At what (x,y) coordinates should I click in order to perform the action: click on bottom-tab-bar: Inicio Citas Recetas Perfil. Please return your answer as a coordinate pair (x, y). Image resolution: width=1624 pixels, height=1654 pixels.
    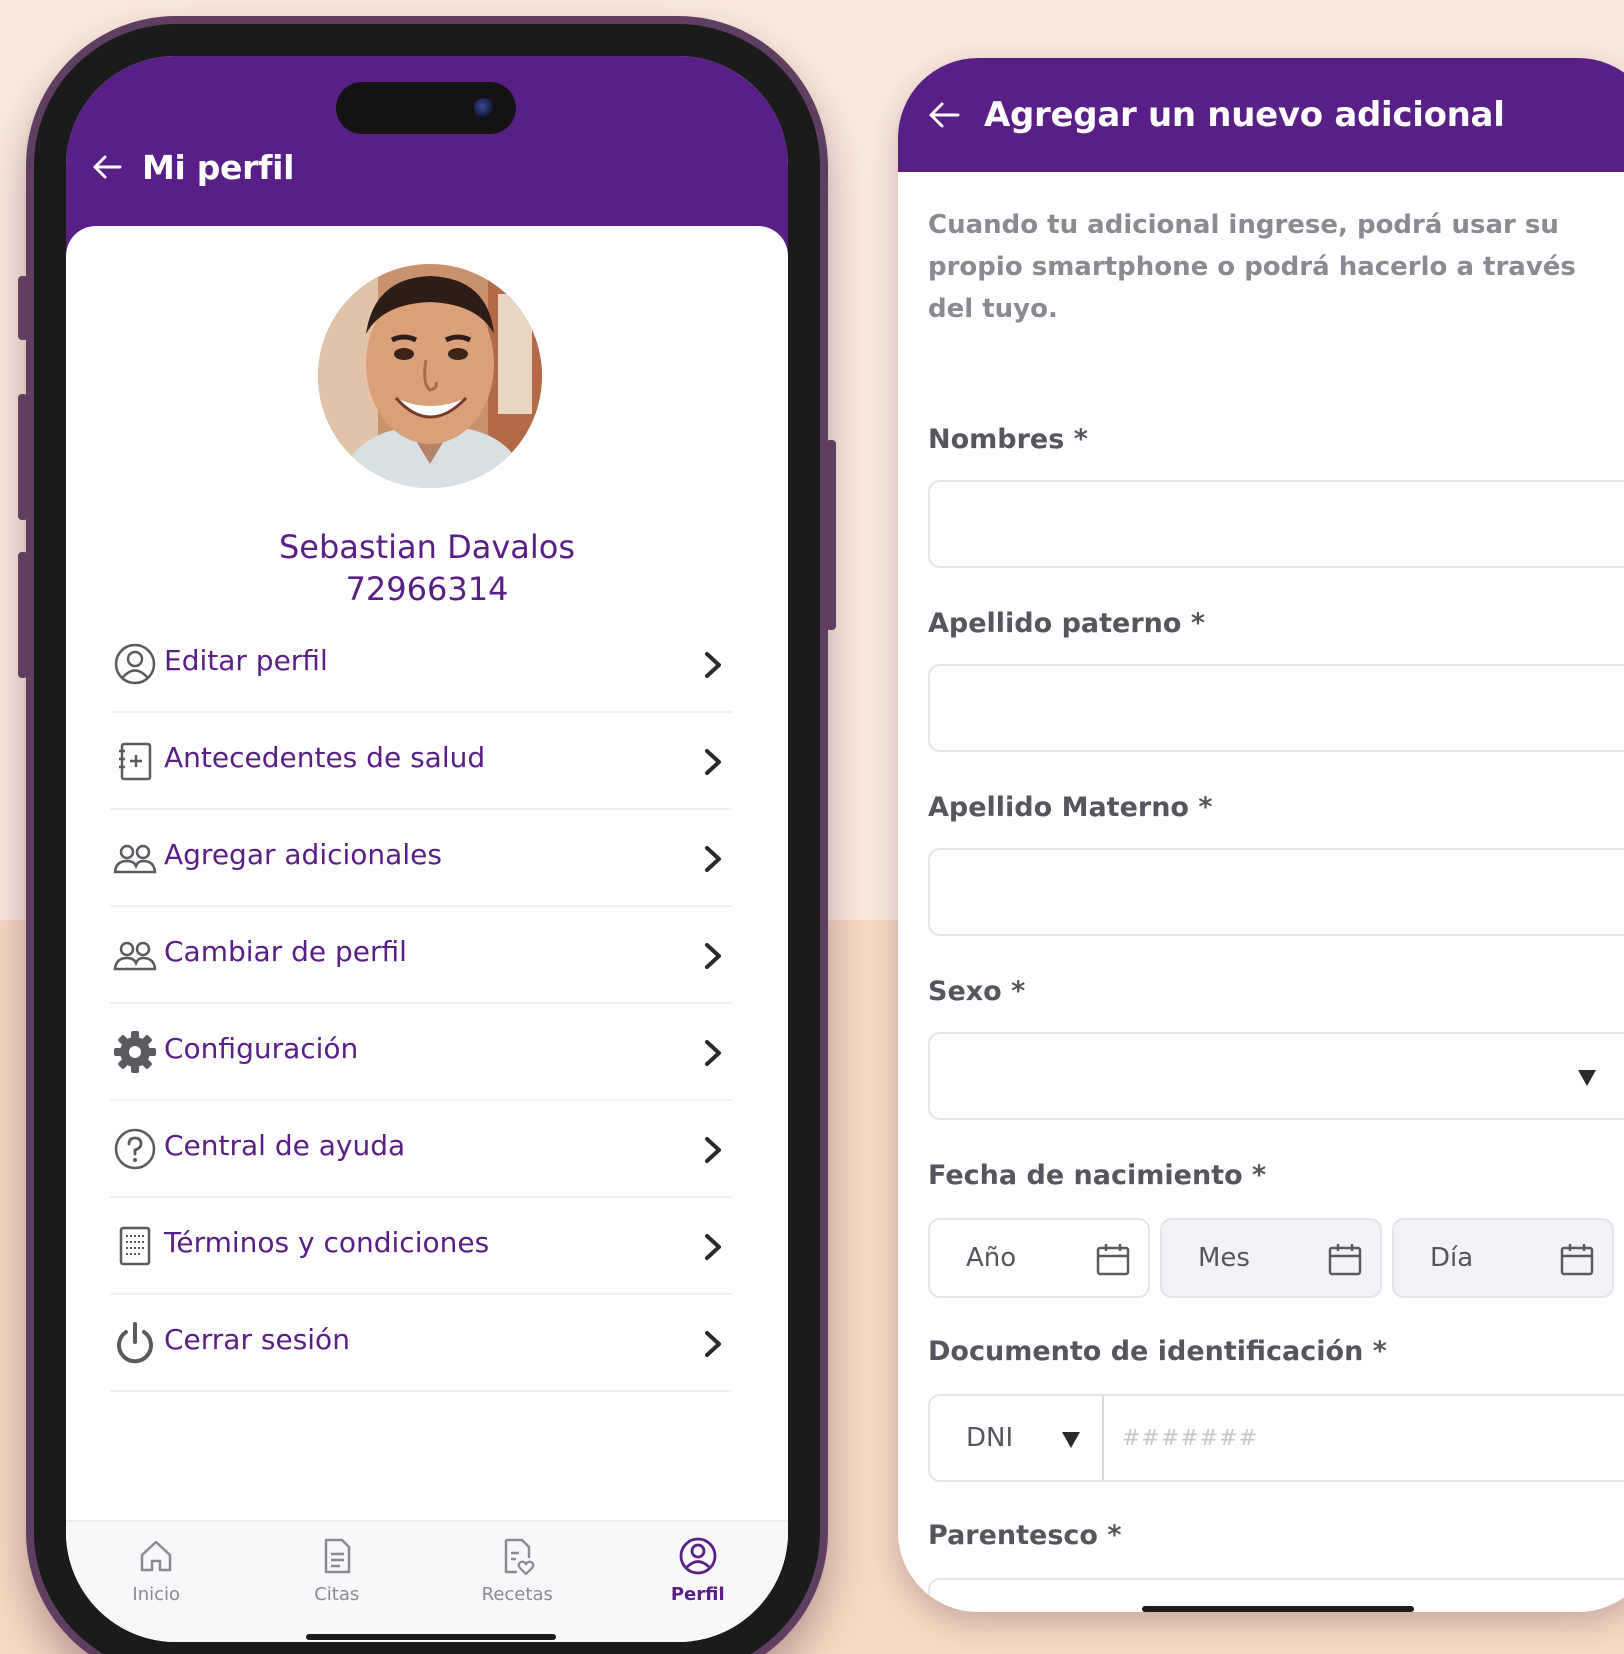
    Looking at the image, I should click on (427, 1581).